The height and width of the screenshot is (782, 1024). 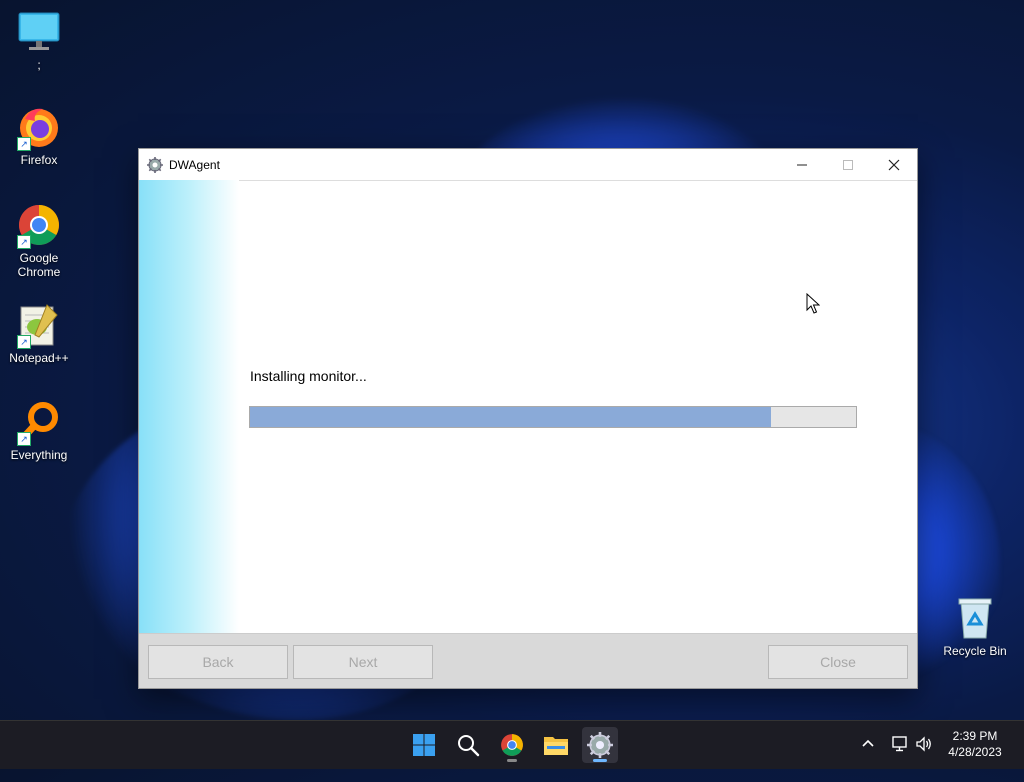 What do you see at coordinates (194, 164) in the screenshot?
I see `window-title: DWAgent` at bounding box center [194, 164].